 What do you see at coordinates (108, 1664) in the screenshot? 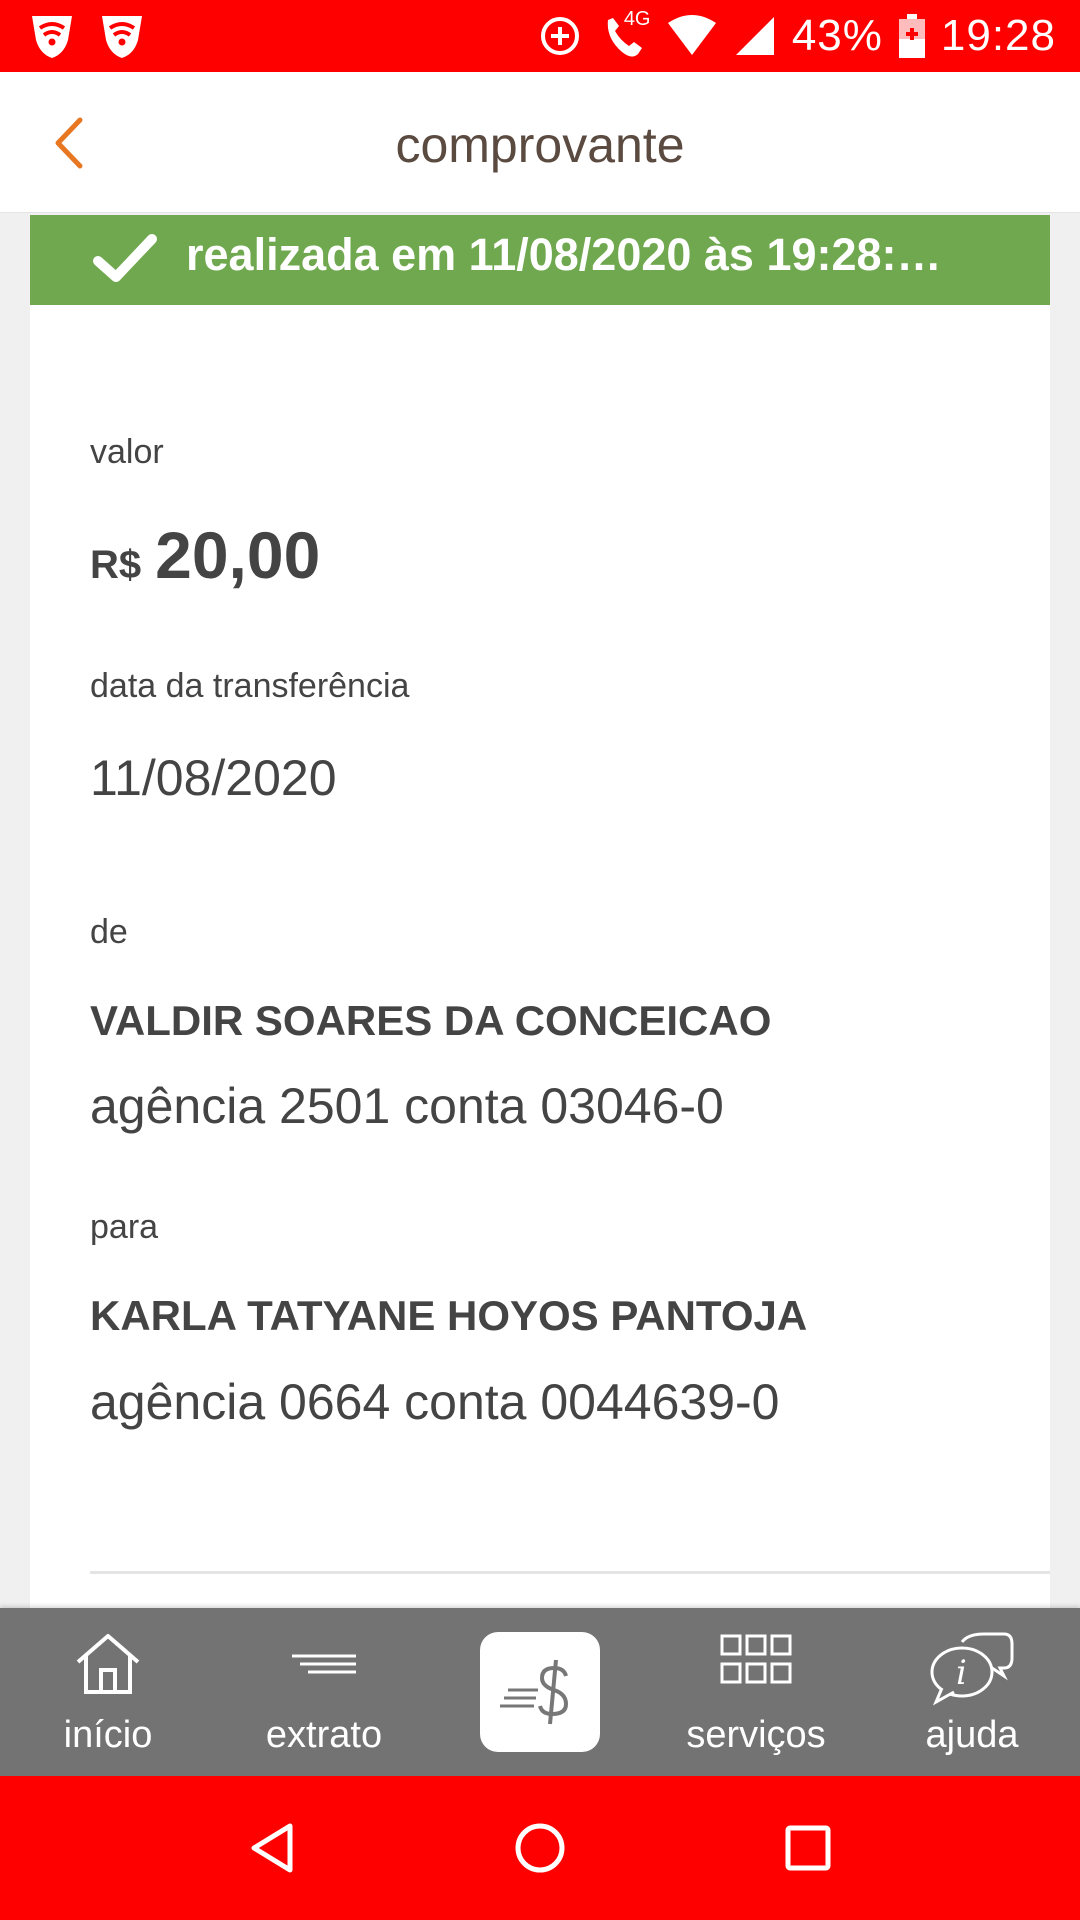
I see `home-icon` at bounding box center [108, 1664].